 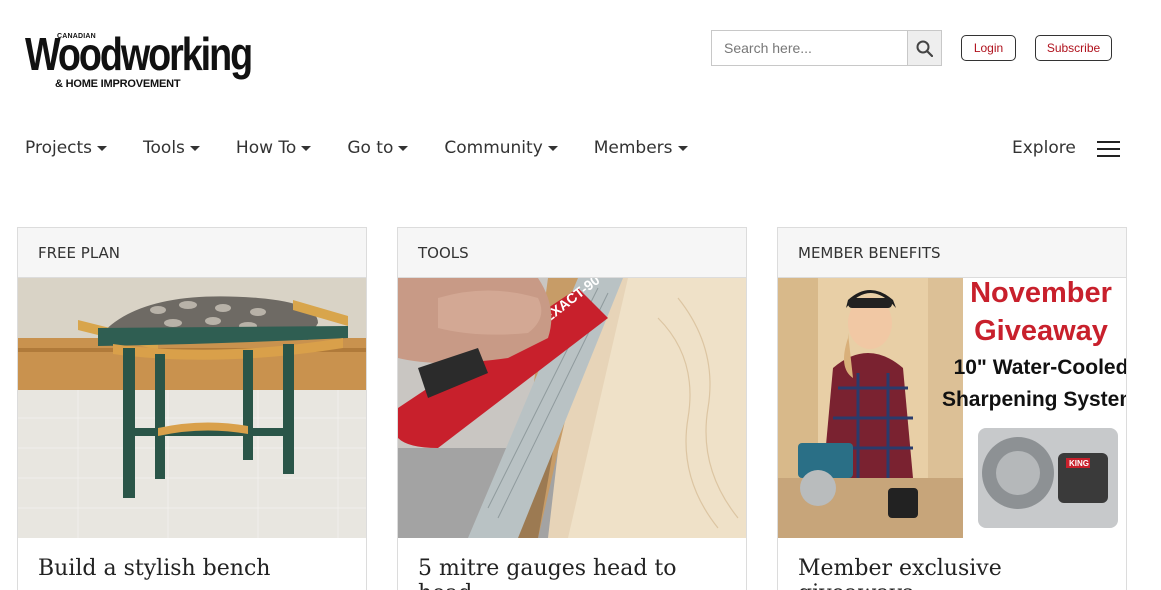 I want to click on promo-line-2: Giveaway, so click(x=1041, y=331).